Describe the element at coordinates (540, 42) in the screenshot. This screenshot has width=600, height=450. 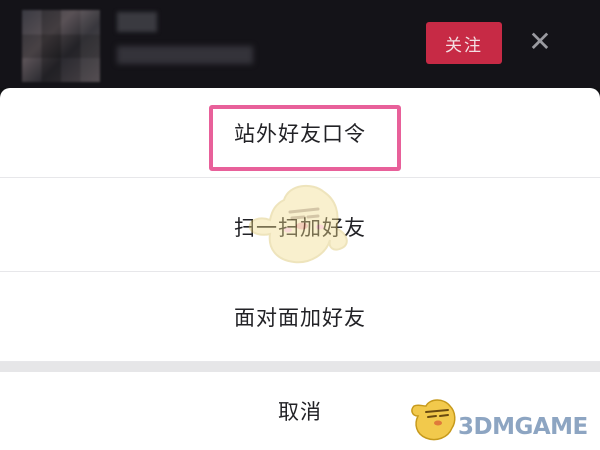
I see `close-icon: ✕` at that location.